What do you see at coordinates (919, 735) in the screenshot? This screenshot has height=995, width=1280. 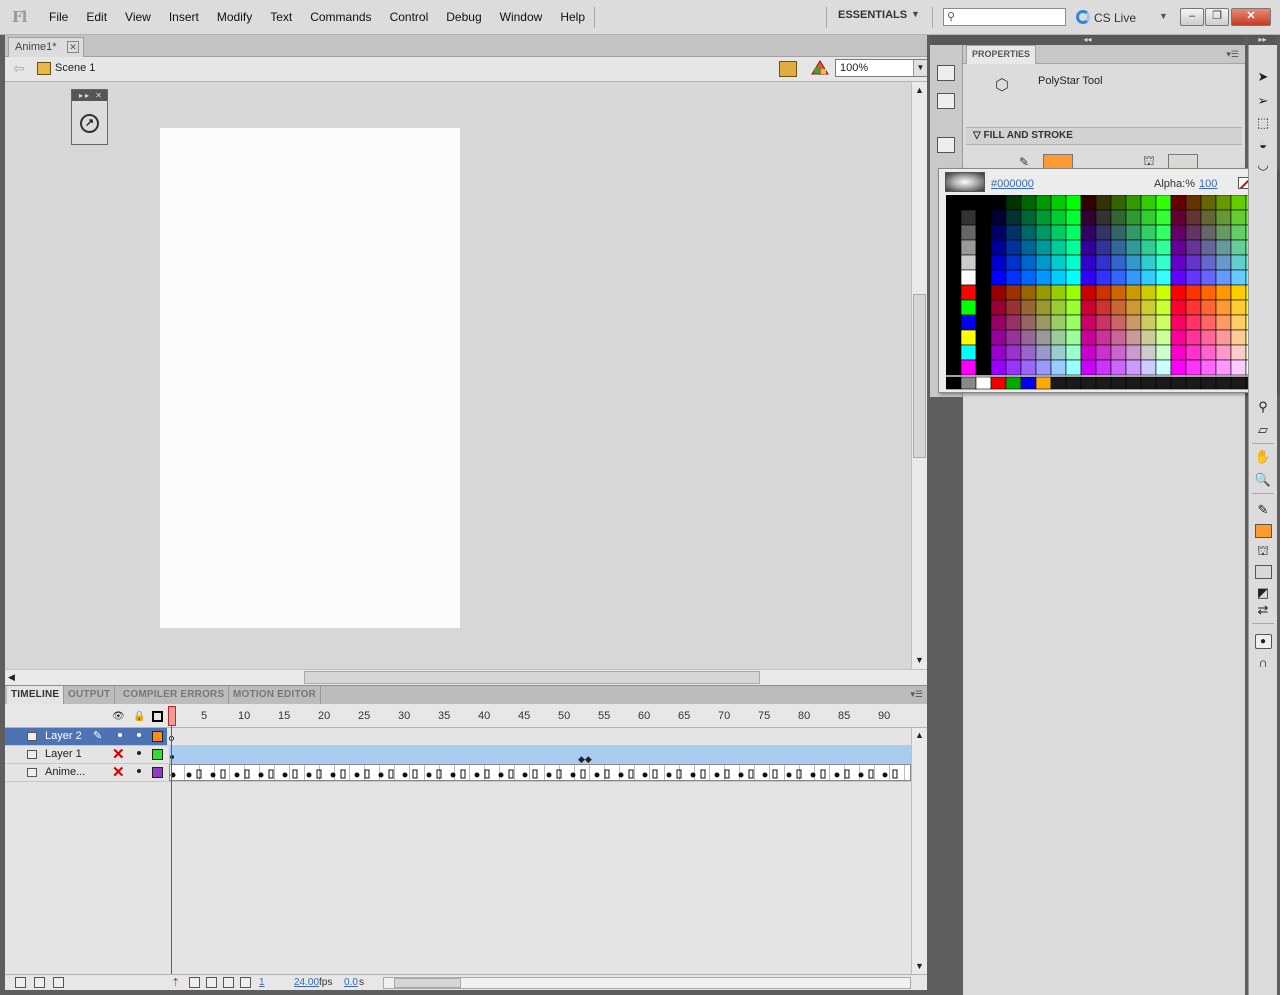 I see `scroll-up-icon: ▲` at bounding box center [919, 735].